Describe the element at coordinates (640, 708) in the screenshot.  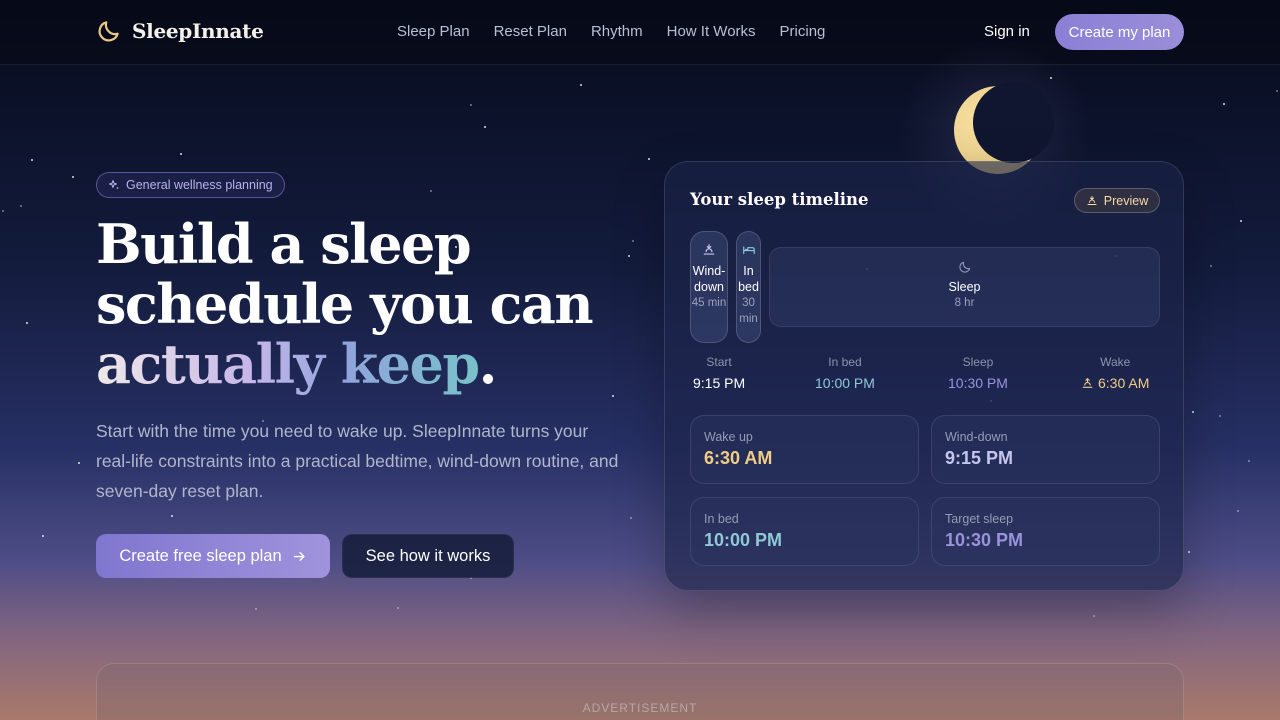
I see `advertisement-label: ADVERTISEMENT` at that location.